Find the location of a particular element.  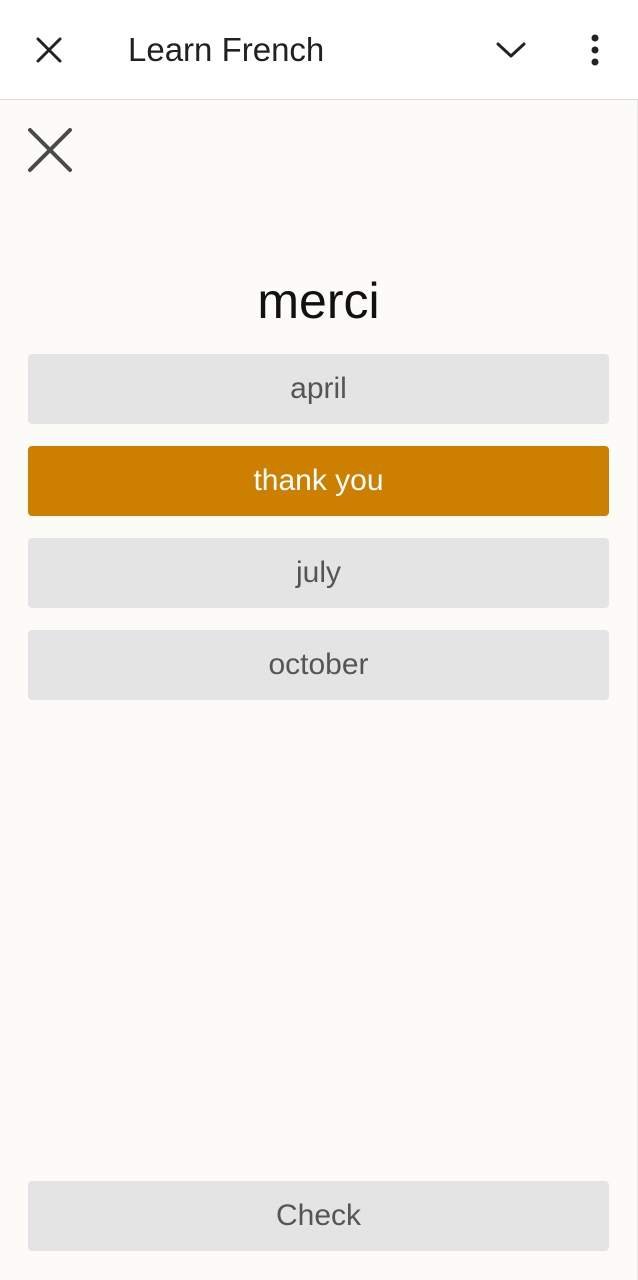

answer-option: october is located at coordinates (318, 665).